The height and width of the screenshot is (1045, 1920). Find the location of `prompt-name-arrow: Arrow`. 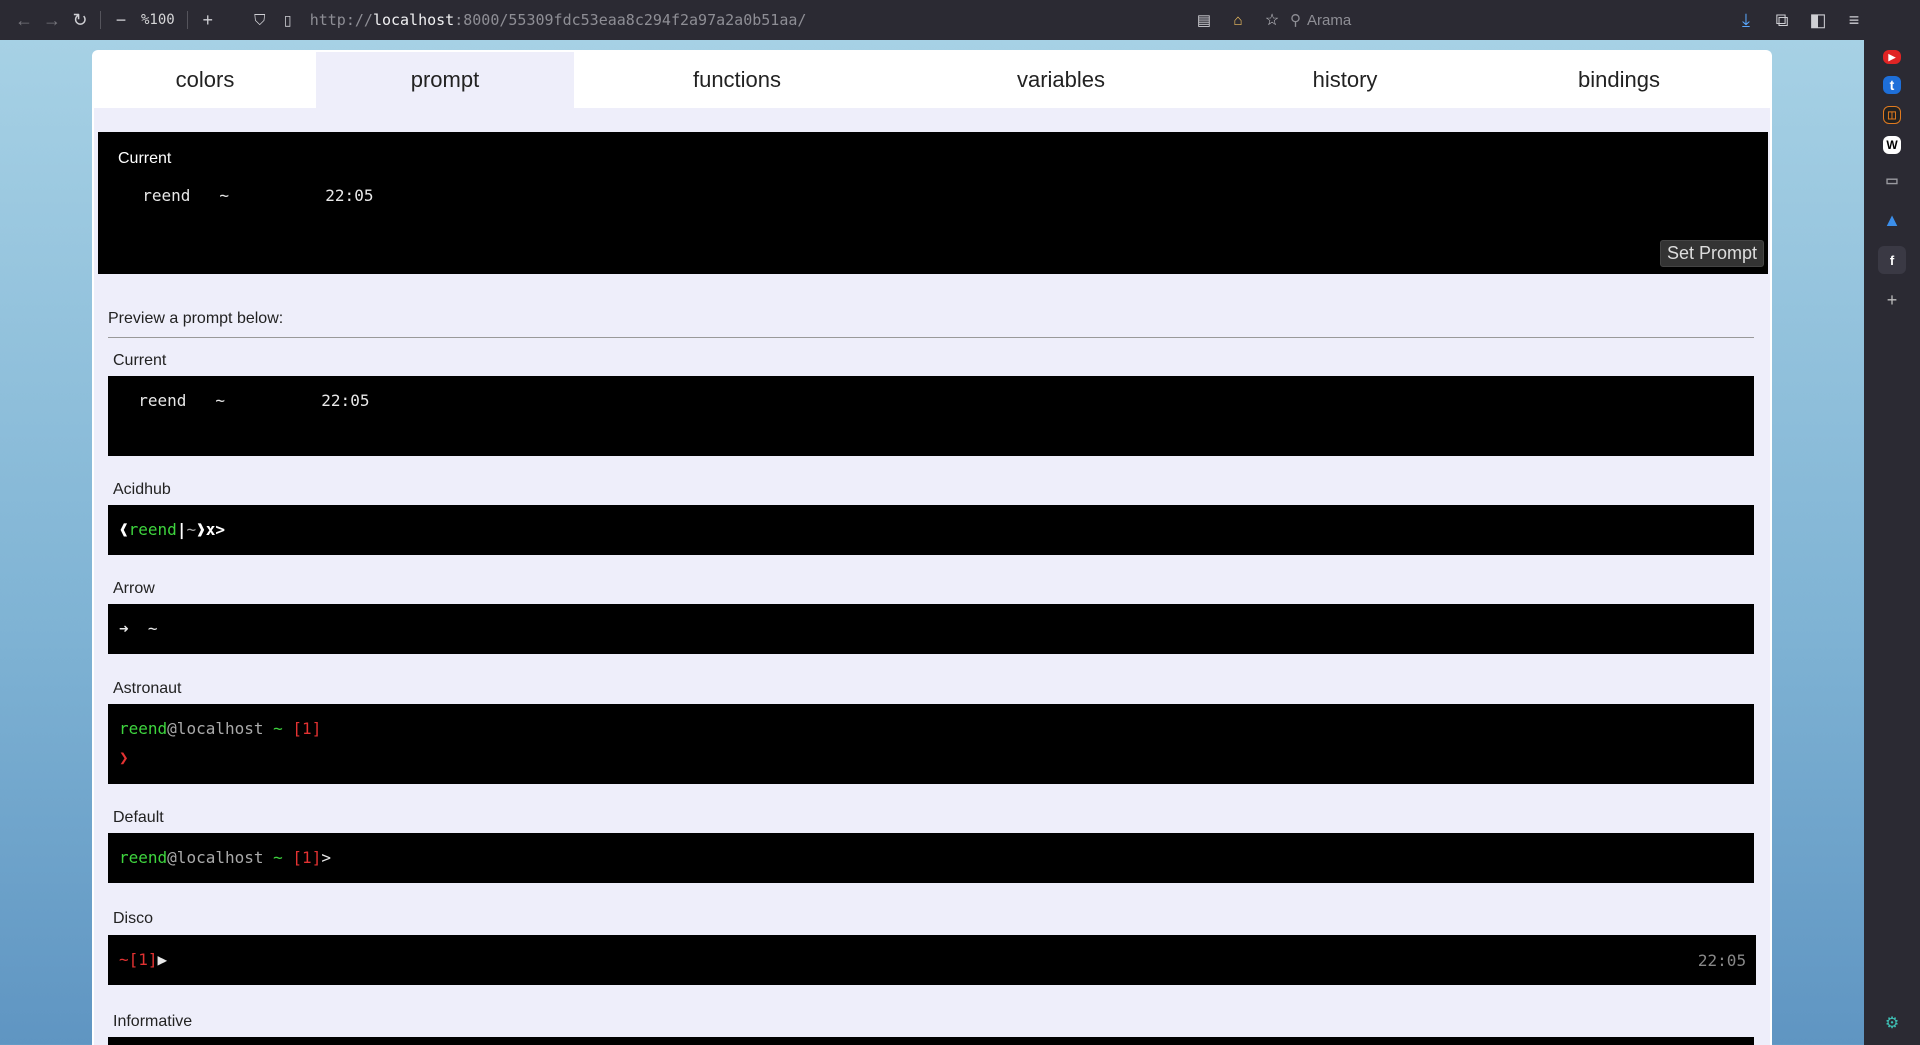

prompt-name-arrow: Arrow is located at coordinates (134, 588).